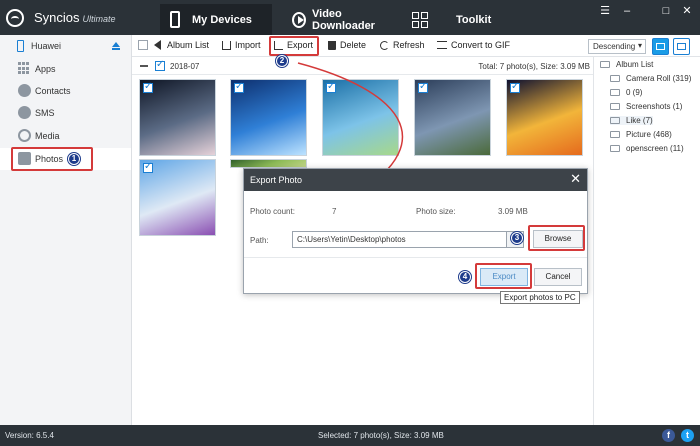 The width and height of the screenshot is (700, 446). I want to click on photo-count-label: Photo count:, so click(272, 211).